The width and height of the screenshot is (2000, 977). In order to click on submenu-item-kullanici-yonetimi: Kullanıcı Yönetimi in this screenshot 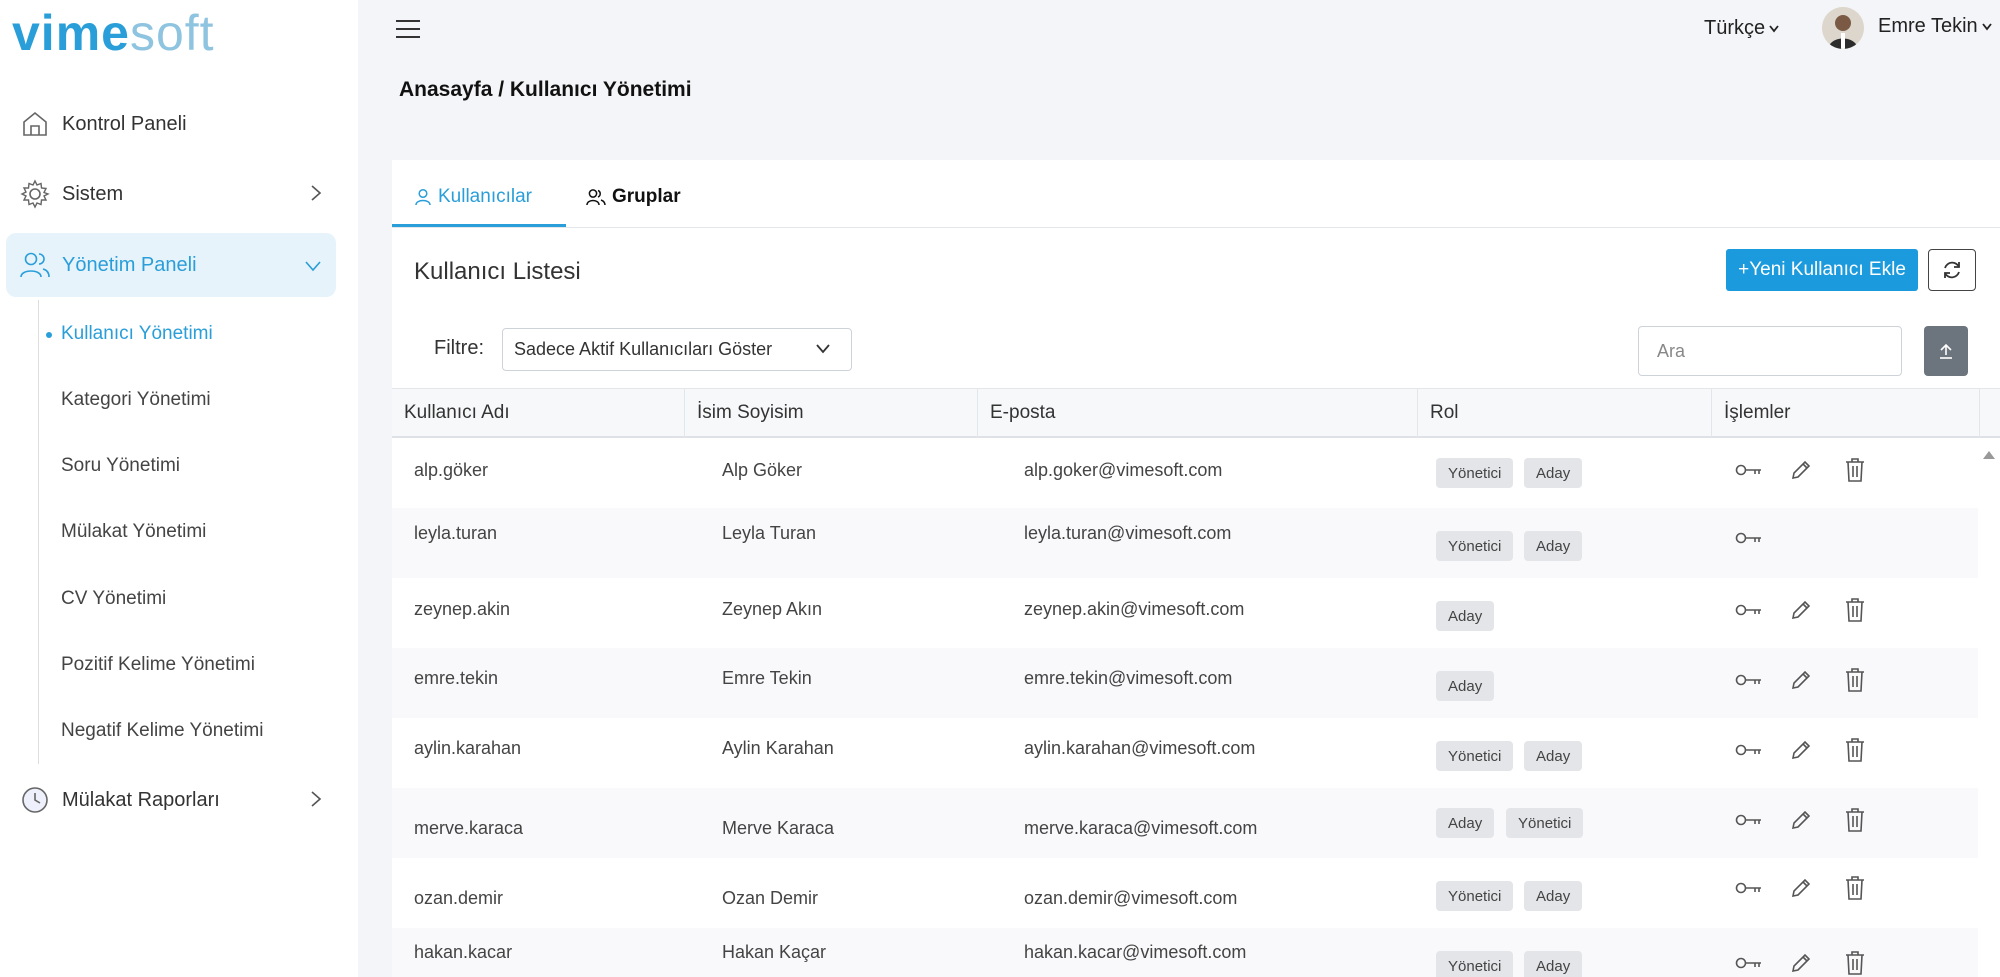, I will do `click(129, 334)`.